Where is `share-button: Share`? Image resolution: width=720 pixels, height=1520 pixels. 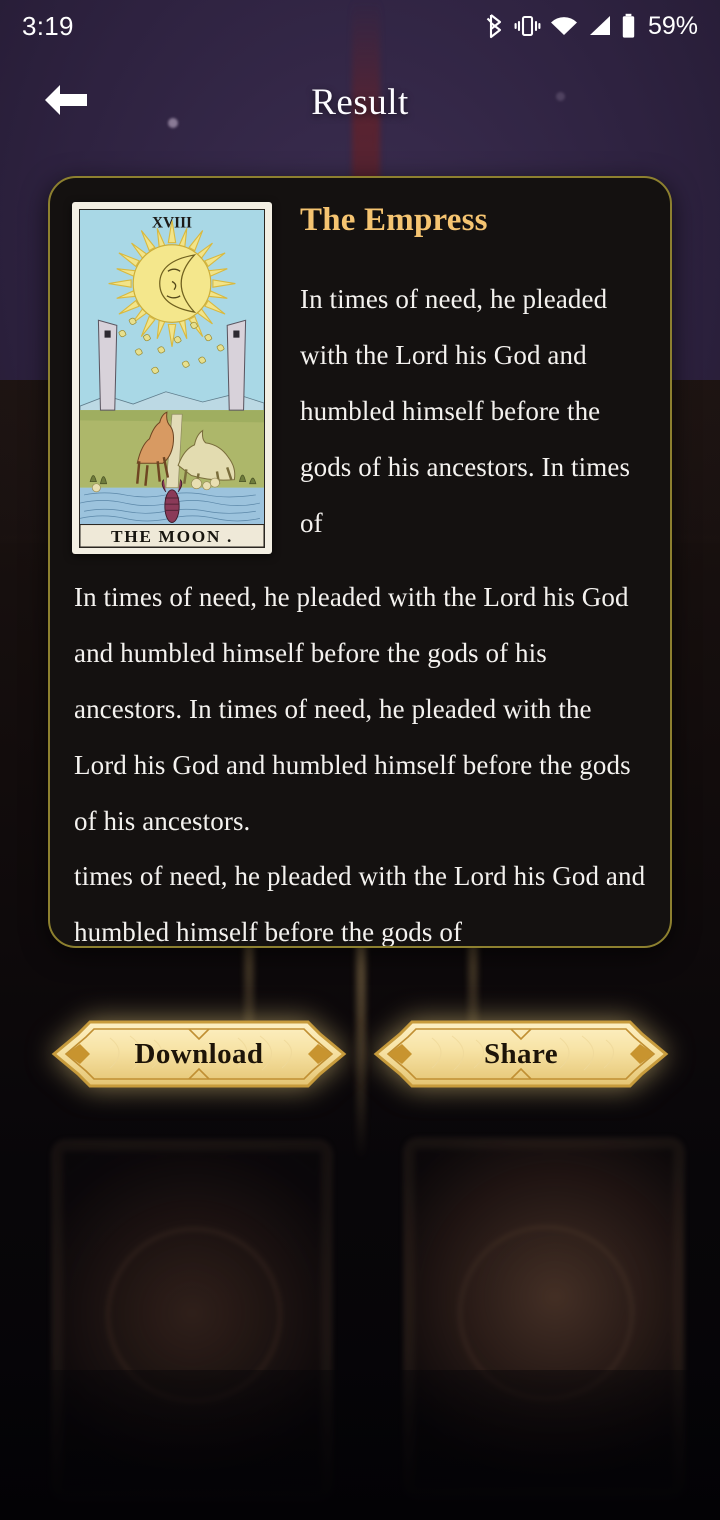
share-button: Share is located at coordinates (521, 1054).